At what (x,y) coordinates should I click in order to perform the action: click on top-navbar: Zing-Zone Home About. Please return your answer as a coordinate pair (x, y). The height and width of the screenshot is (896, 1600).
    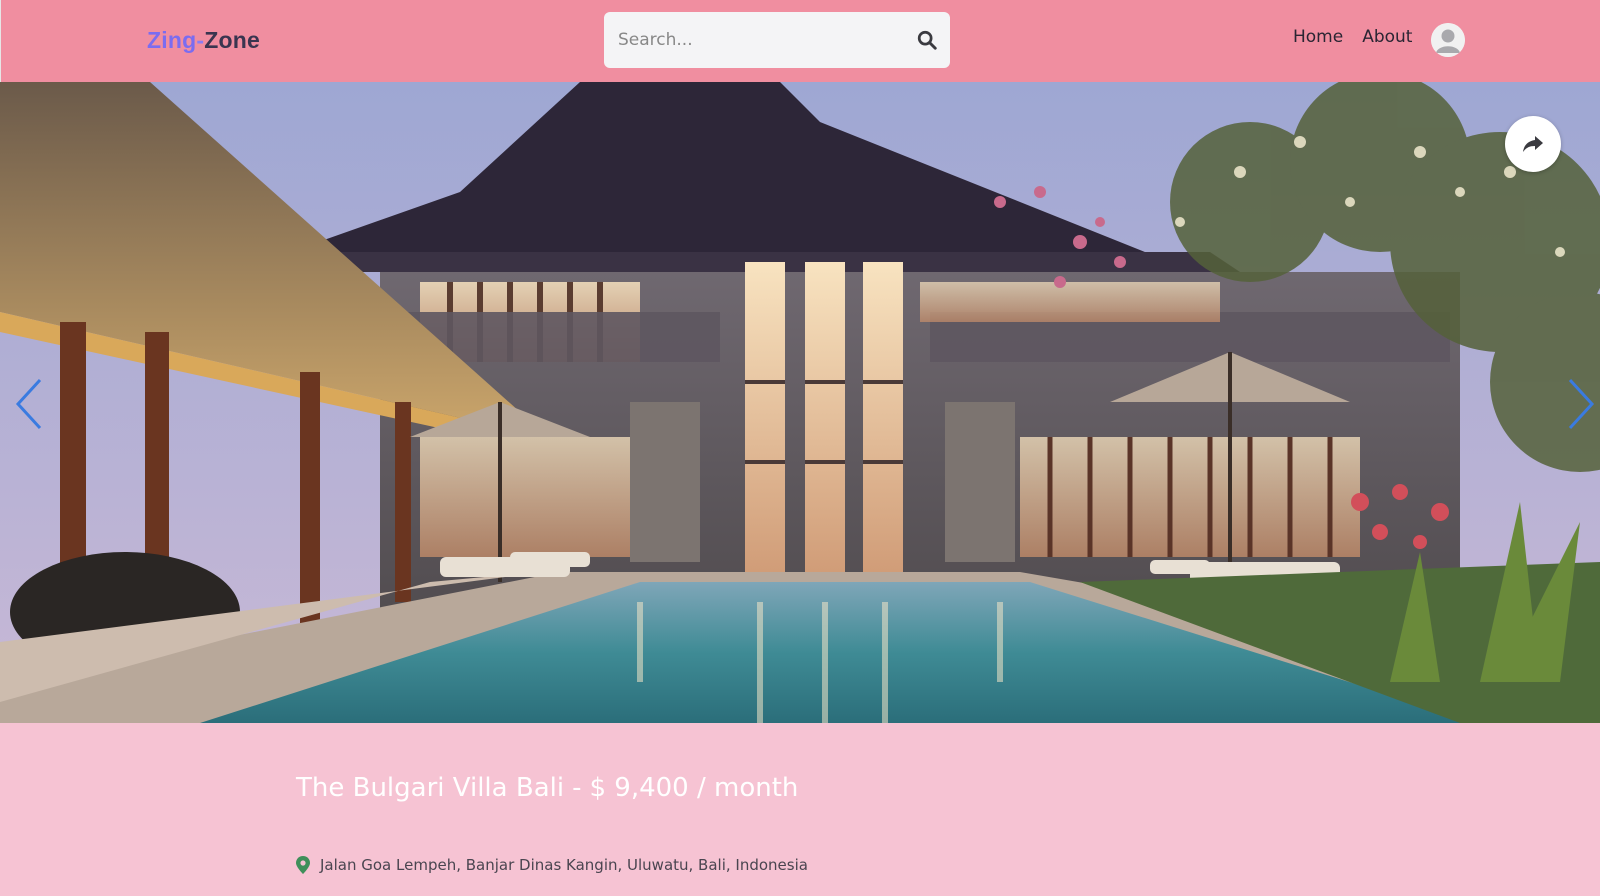
    Looking at the image, I should click on (800, 41).